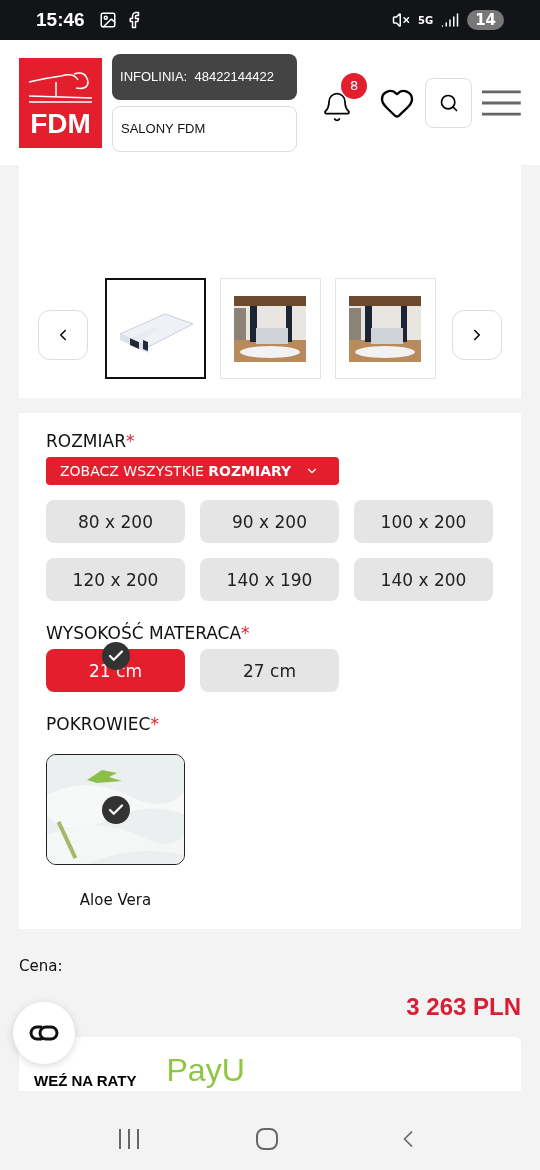 The width and height of the screenshot is (540, 1170). Describe the element at coordinates (91, 441) in the screenshot. I see `size-label: ROZMIAR*` at that location.